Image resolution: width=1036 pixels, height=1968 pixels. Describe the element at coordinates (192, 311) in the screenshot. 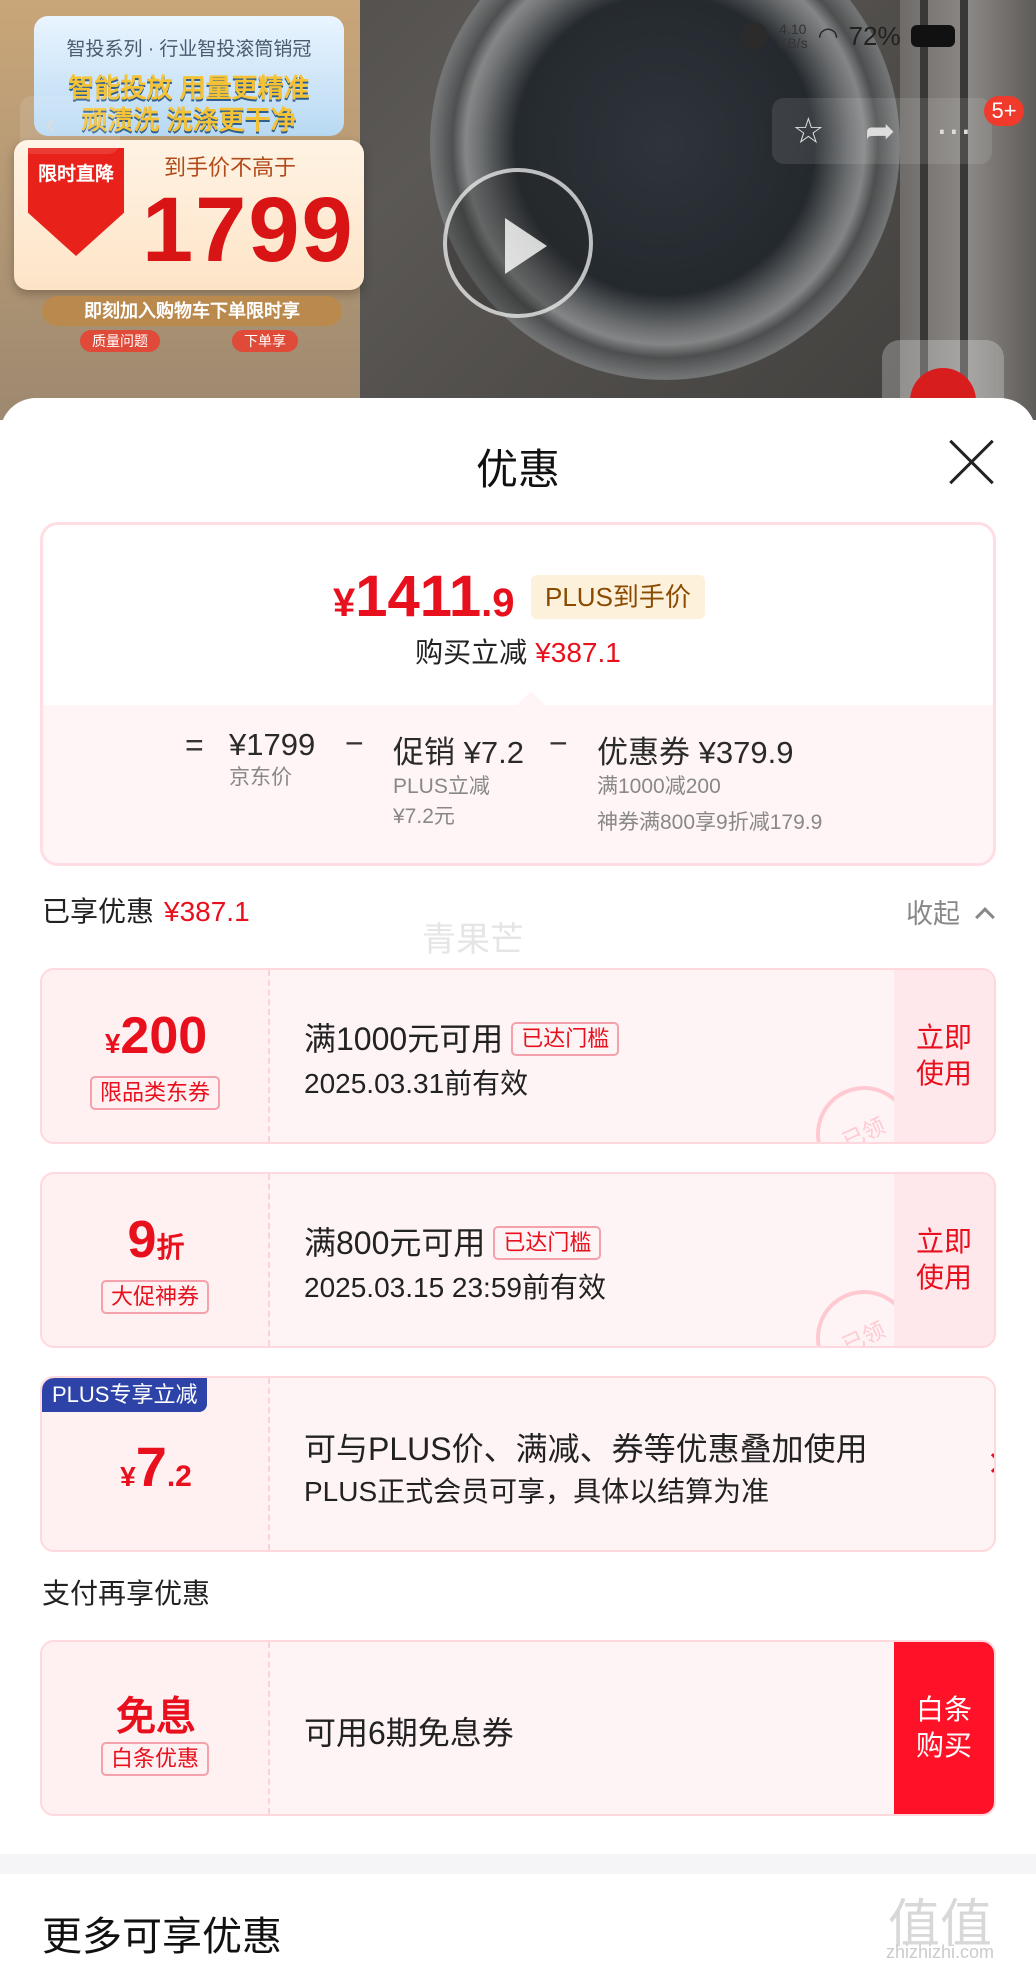

I see `poster-cart-bar: 即刻加入购物车下单限时享` at that location.